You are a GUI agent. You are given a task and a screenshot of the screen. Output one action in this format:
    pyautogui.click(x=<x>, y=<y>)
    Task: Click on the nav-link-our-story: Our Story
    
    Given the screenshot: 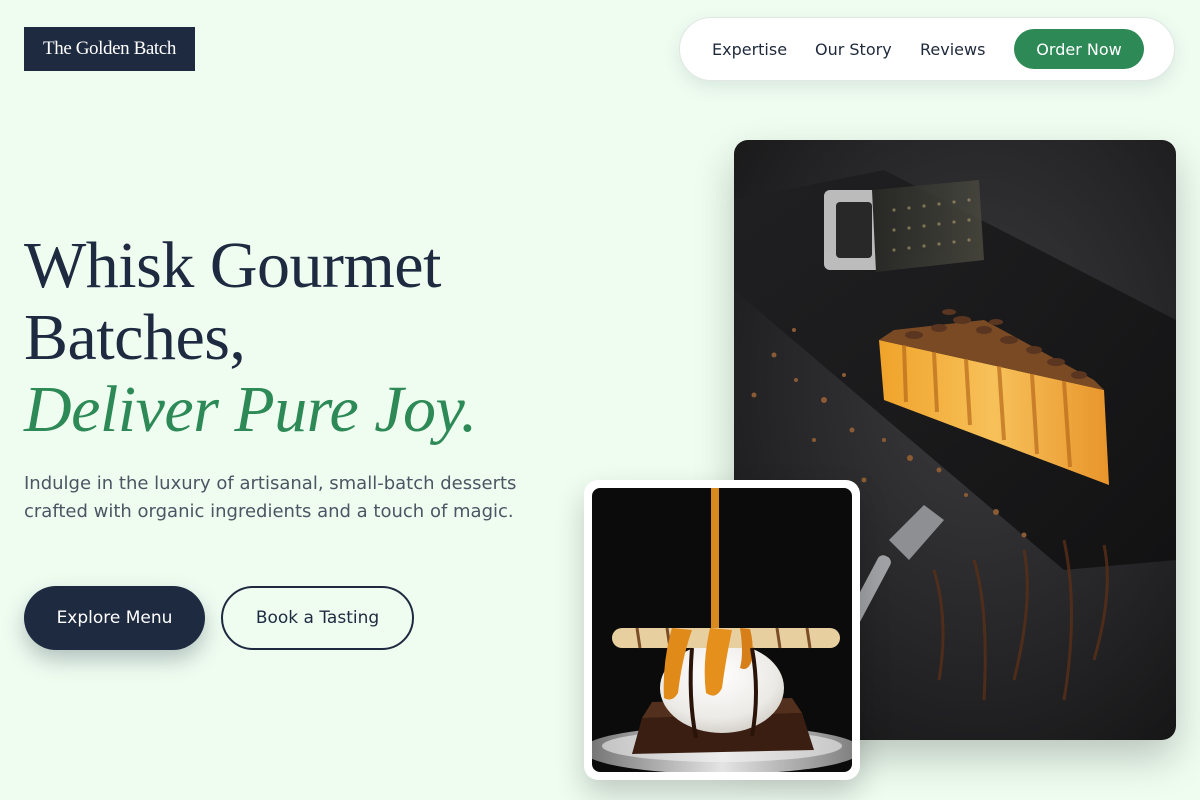 What is the action you would take?
    pyautogui.click(x=853, y=49)
    